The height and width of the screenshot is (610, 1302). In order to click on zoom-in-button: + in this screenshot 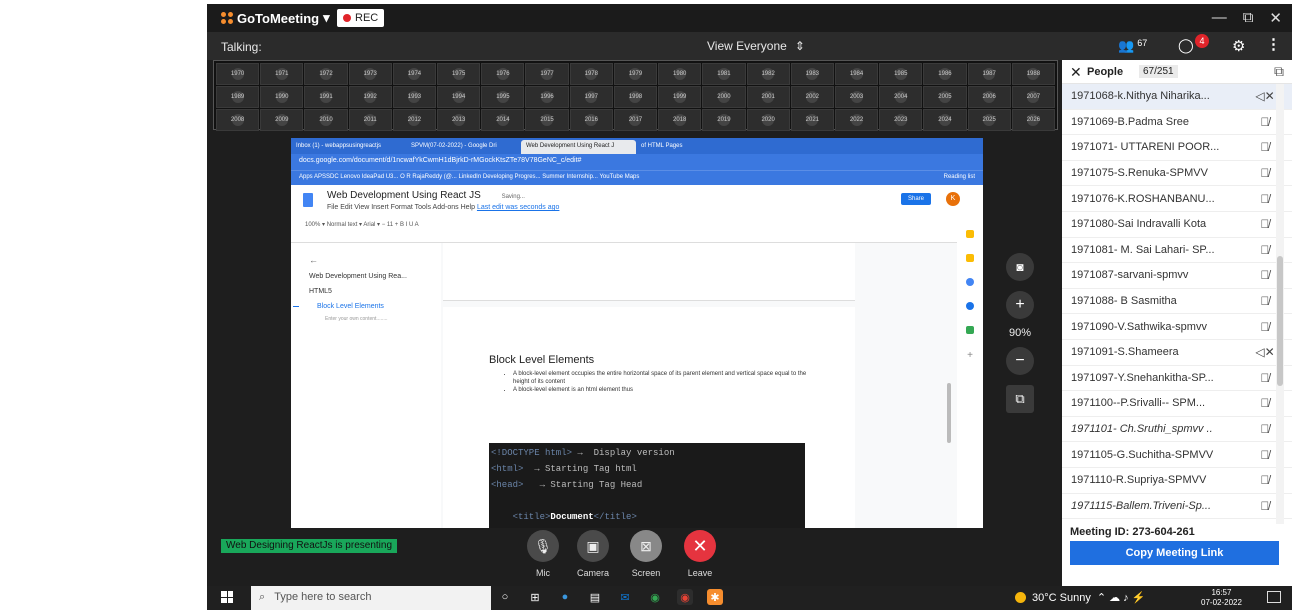, I will do `click(1020, 305)`.